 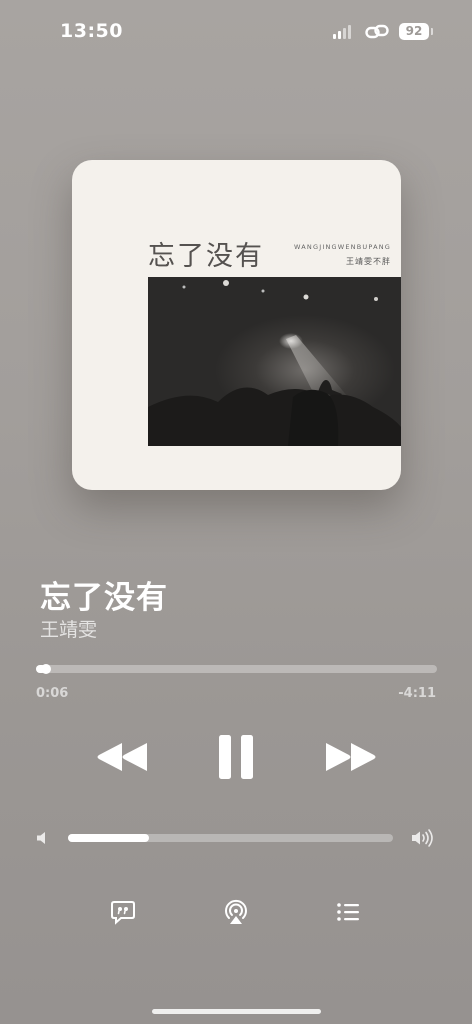 I want to click on lyrics-button, so click(x=123, y=912).